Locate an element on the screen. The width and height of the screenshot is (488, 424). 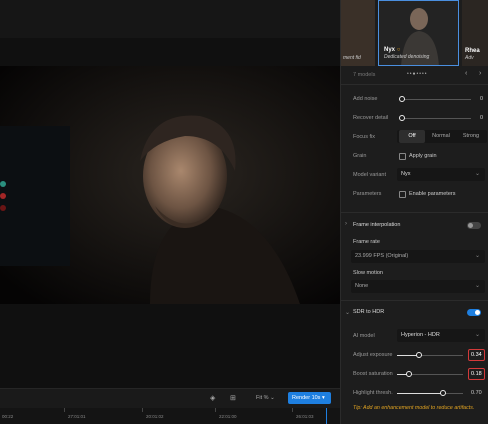
focus-fix-strong: Strong is located at coordinates (471, 136).